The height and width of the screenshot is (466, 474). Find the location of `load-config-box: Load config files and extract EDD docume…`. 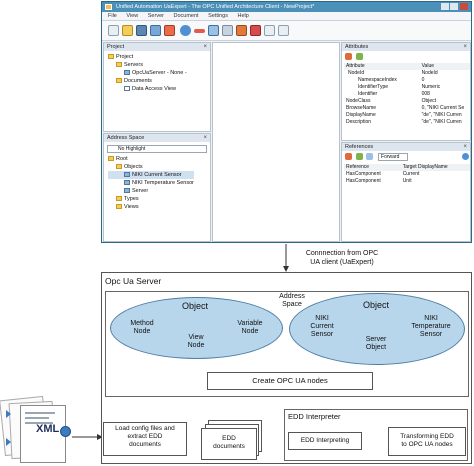

load-config-box: Load config files and extract EDD docume… is located at coordinates (145, 439).